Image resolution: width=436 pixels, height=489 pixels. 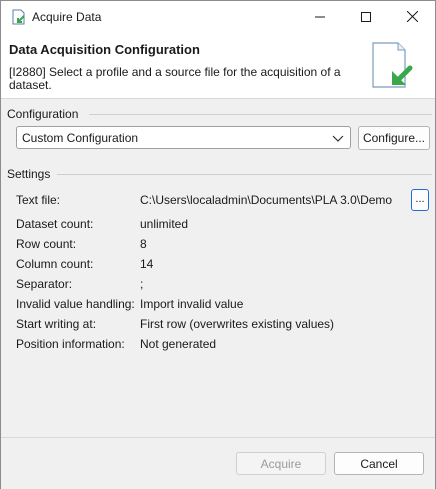 What do you see at coordinates (44, 284) in the screenshot?
I see `separator-label: Separator:` at bounding box center [44, 284].